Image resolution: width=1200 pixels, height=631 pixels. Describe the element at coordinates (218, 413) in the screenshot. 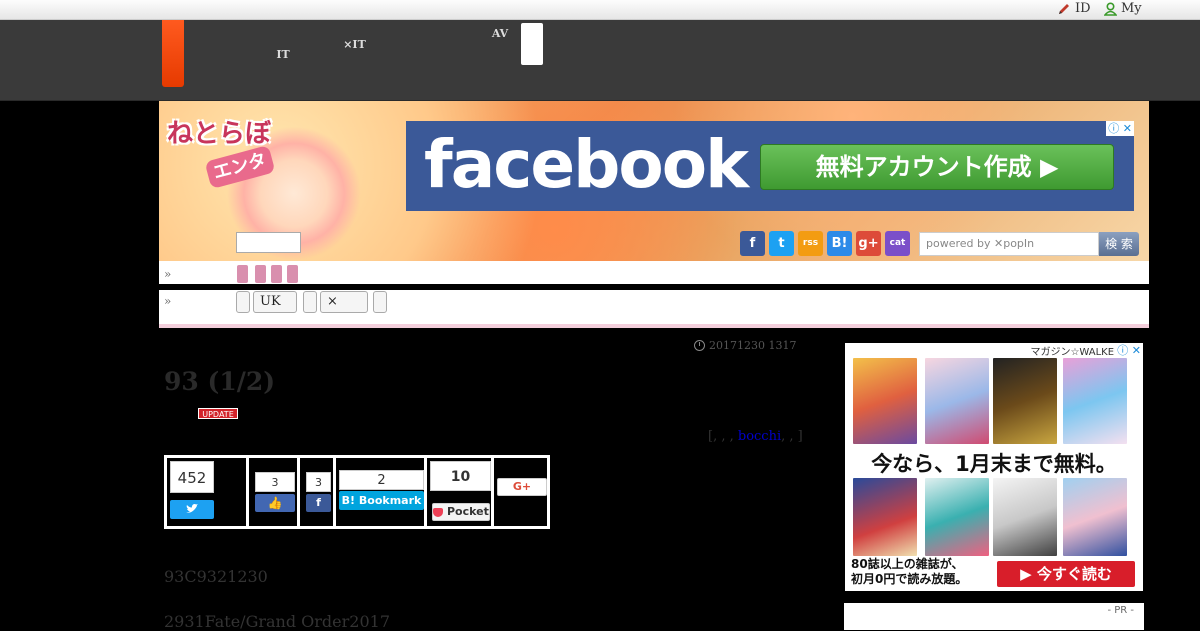

I see `update-badge: UPDATE` at that location.